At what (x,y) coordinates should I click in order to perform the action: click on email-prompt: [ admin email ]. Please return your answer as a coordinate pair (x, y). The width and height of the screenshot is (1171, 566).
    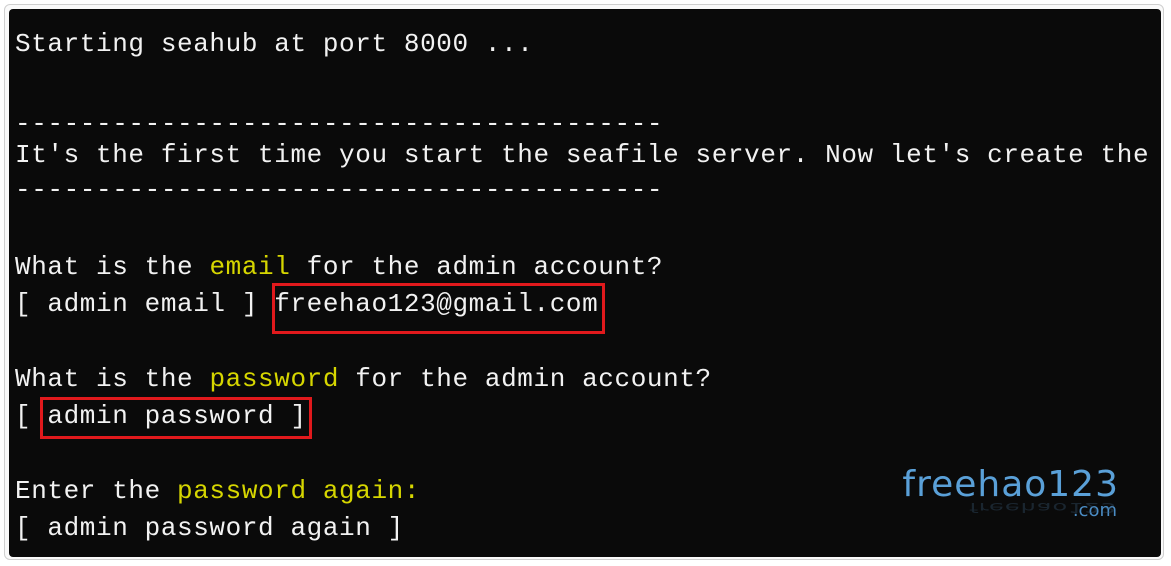
    Looking at the image, I should click on (145, 304).